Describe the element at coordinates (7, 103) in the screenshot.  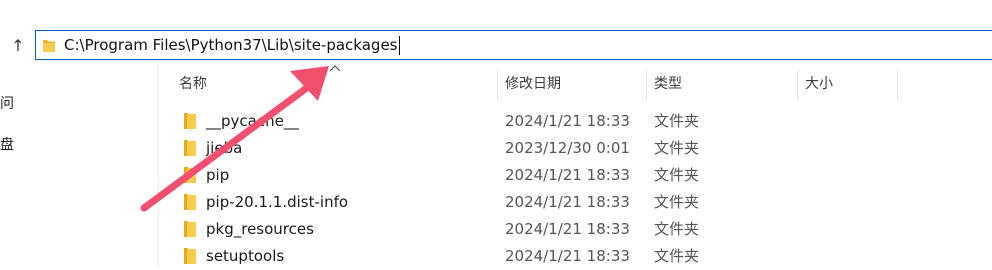
I see `nav-item-partial-1: 问` at that location.